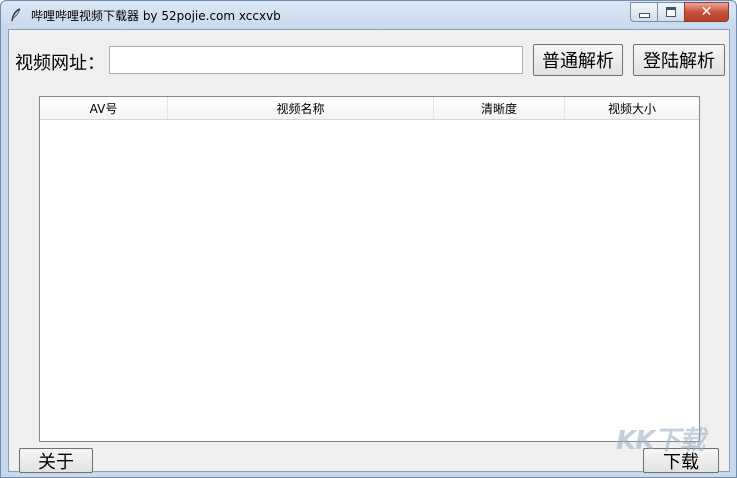 This screenshot has height=478, width=737. Describe the element at coordinates (16, 15) in the screenshot. I see `feather-icon` at that location.